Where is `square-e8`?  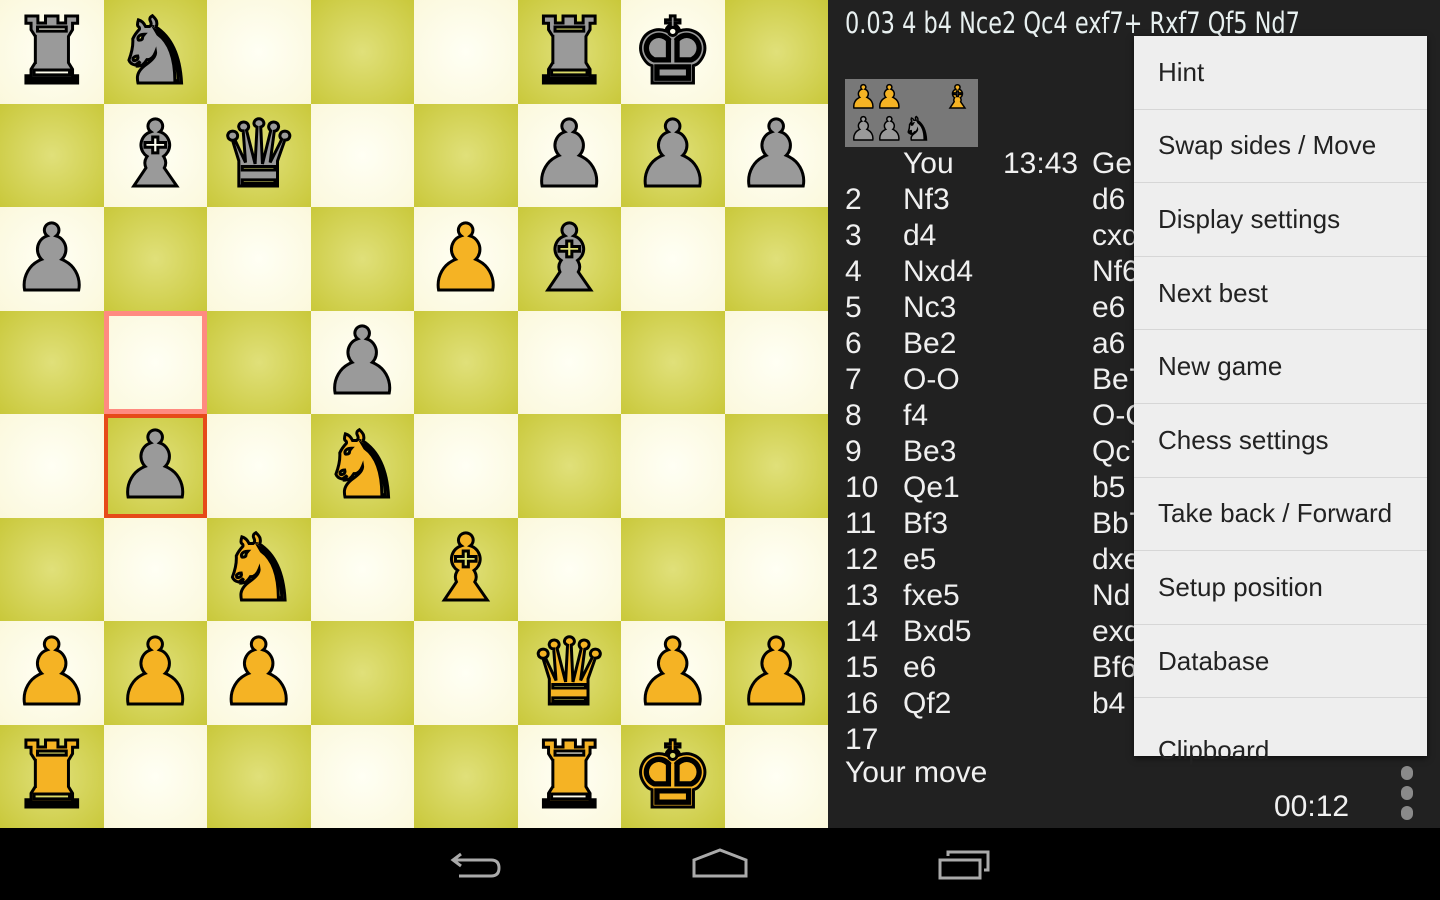
square-e8 is located at coordinates (466, 52).